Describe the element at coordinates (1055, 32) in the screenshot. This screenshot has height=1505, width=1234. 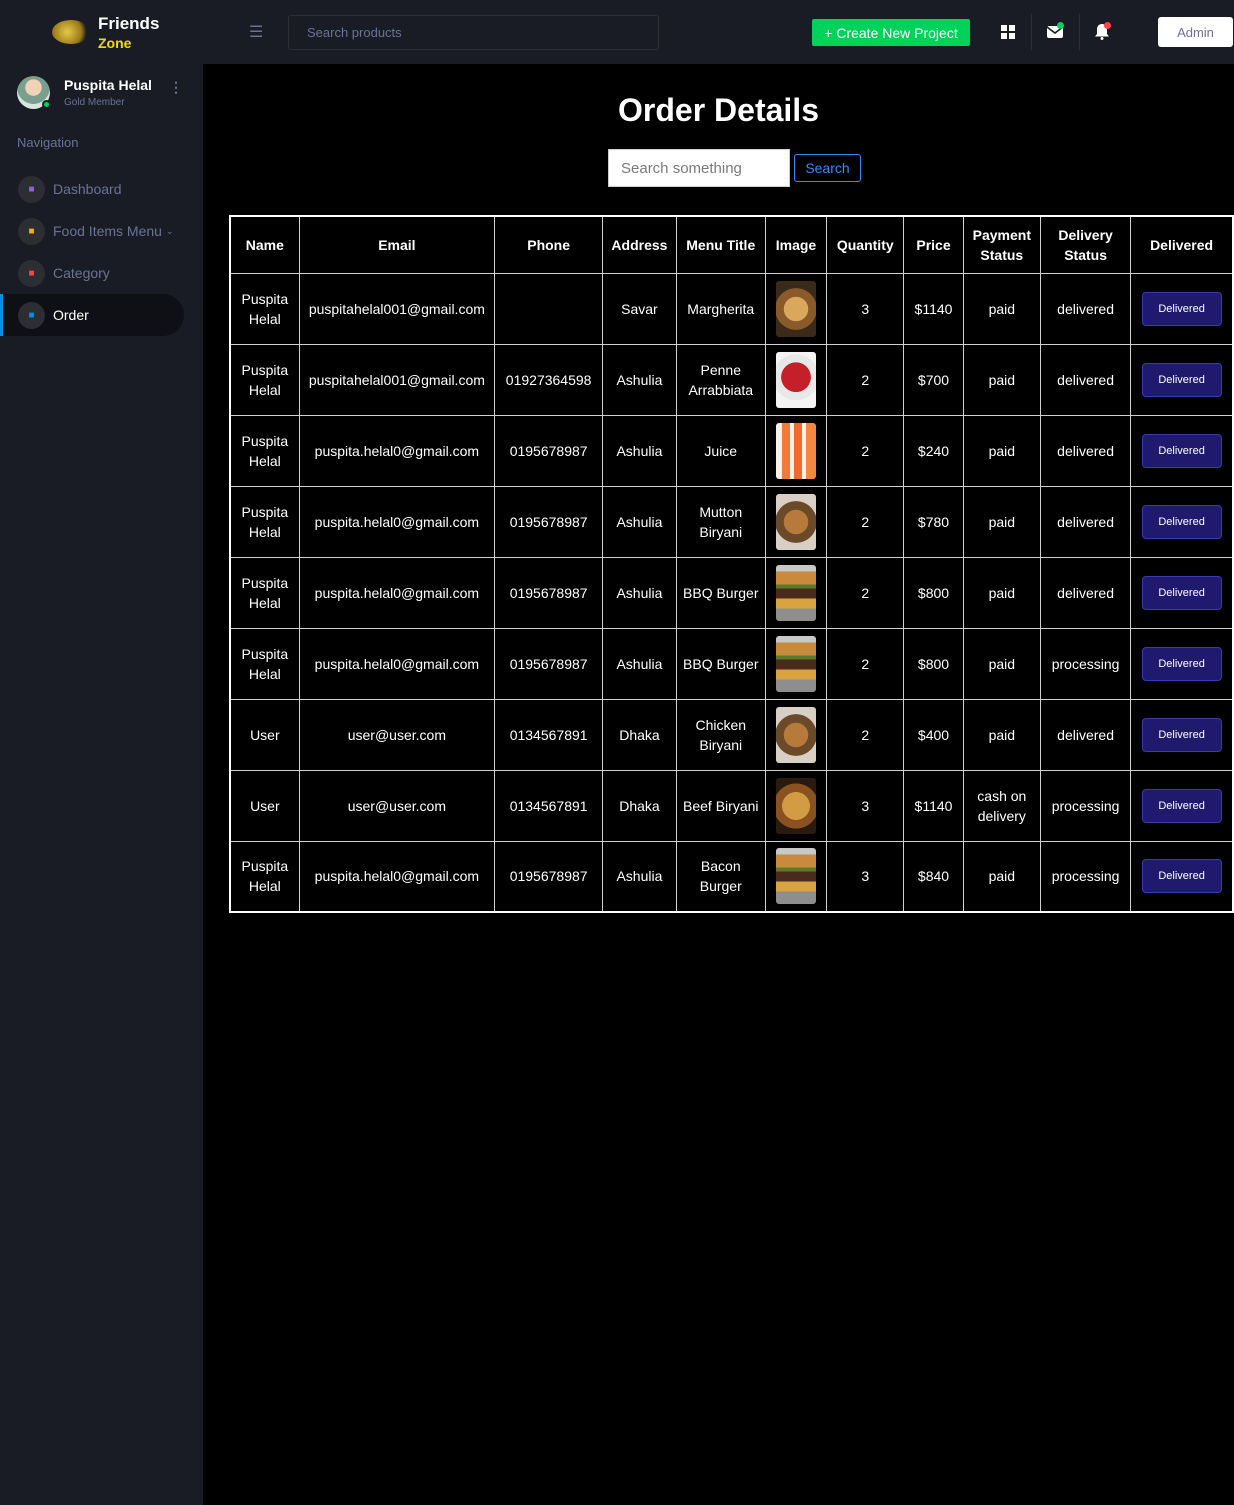
I see `mail-icon` at that location.